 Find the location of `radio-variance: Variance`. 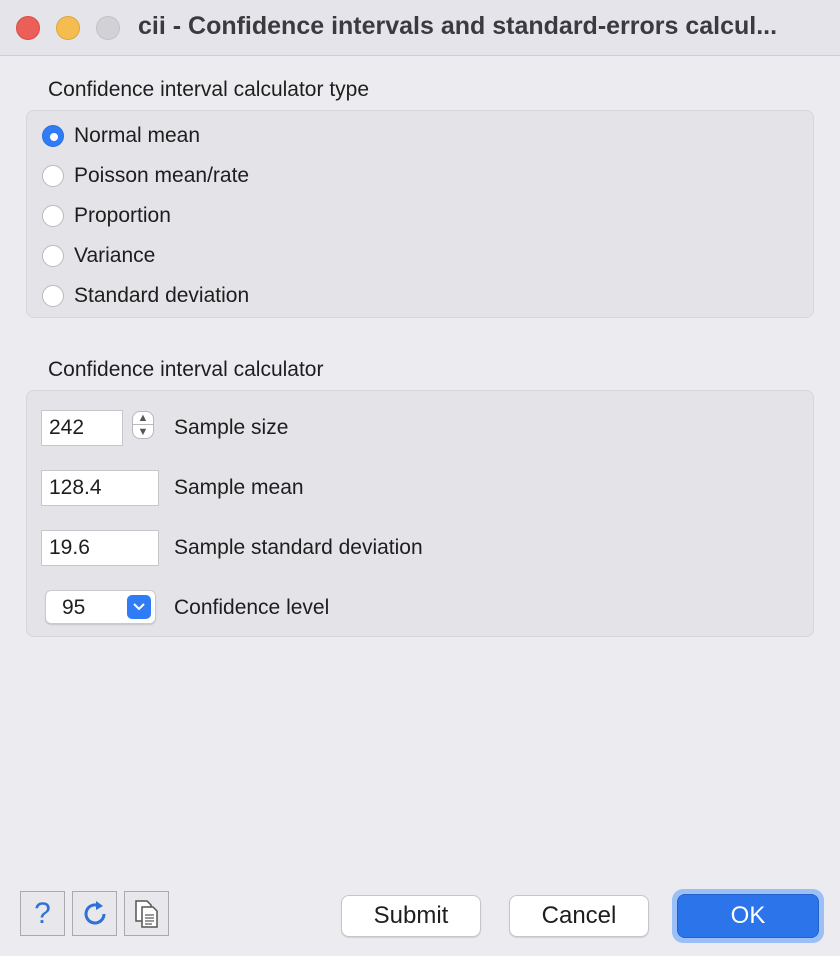

radio-variance: Variance is located at coordinates (98, 256).